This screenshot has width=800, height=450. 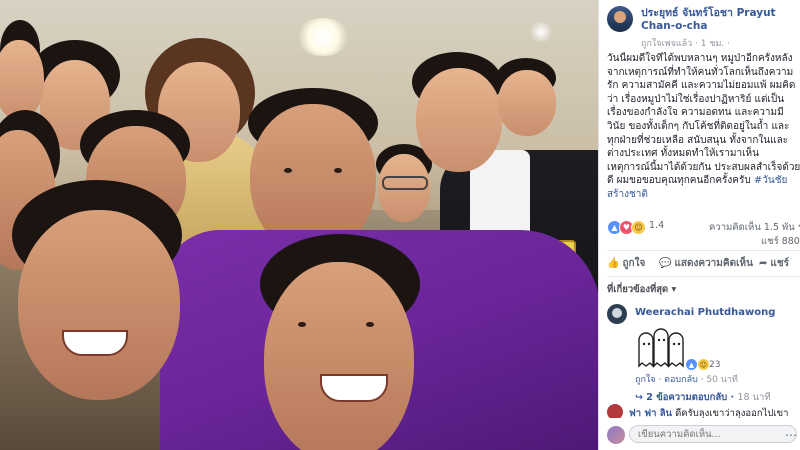 I want to click on thumbs-up-icon: 👍, so click(x=613, y=263).